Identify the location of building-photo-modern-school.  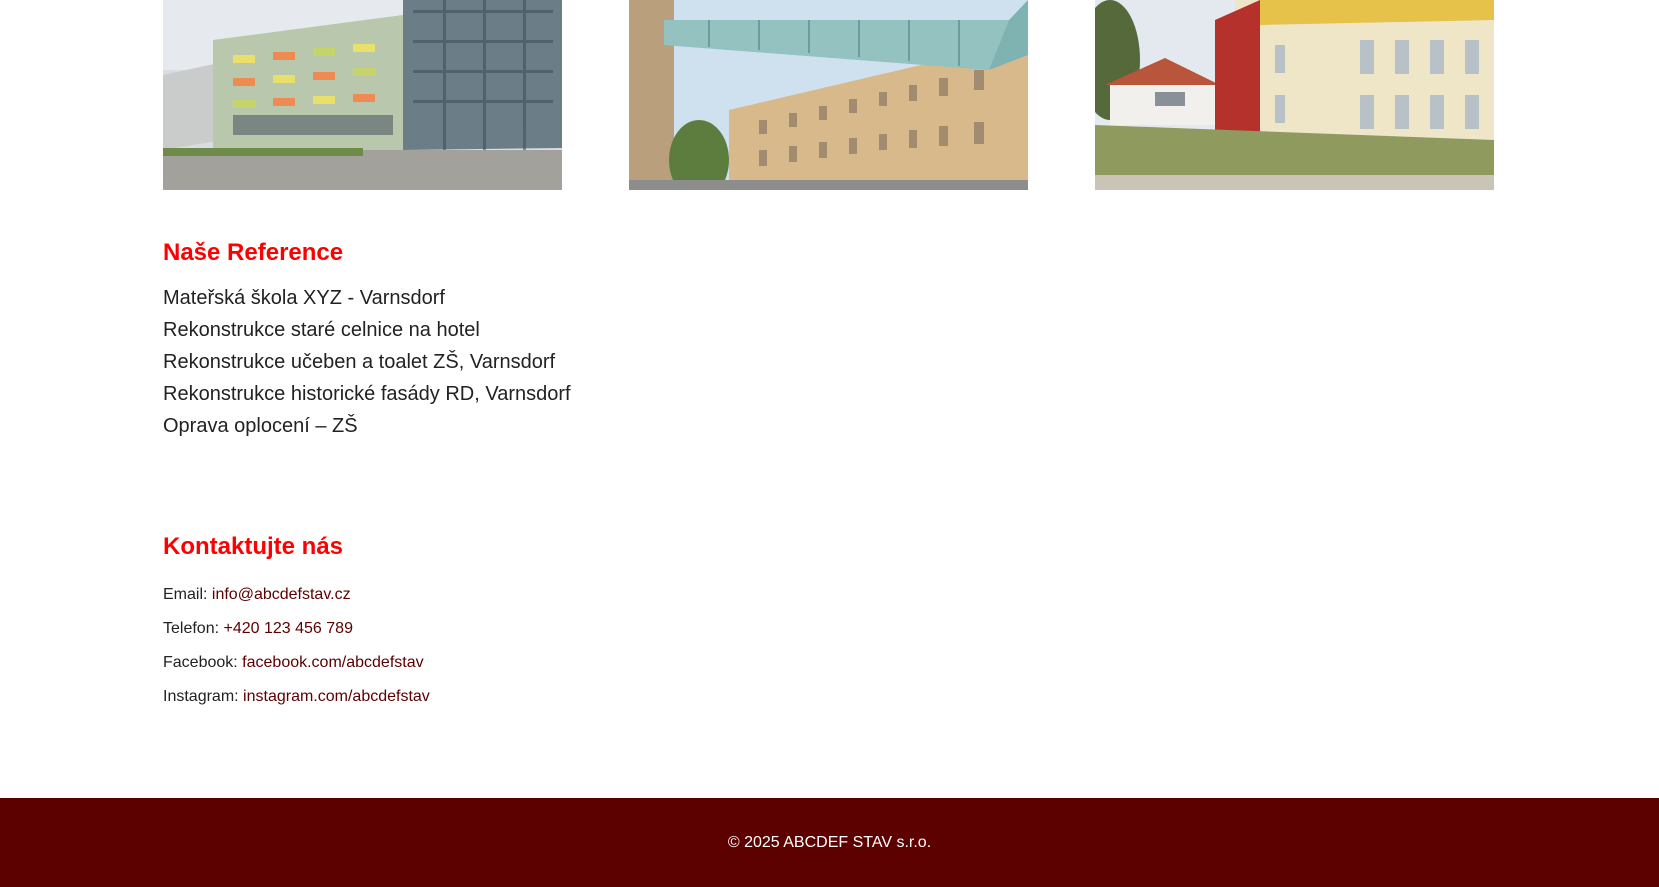
(362, 95).